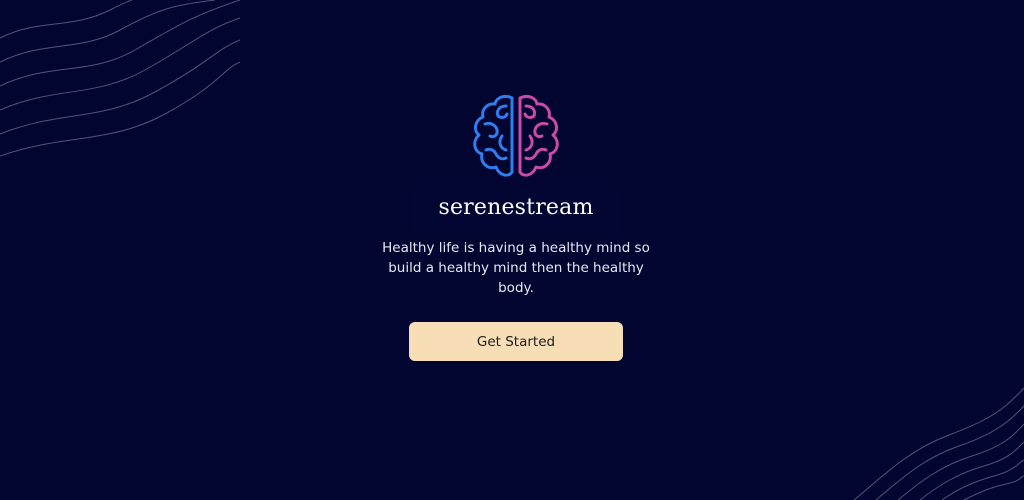 Image resolution: width=1024 pixels, height=500 pixels. I want to click on get-started-button: Get Started, so click(516, 341).